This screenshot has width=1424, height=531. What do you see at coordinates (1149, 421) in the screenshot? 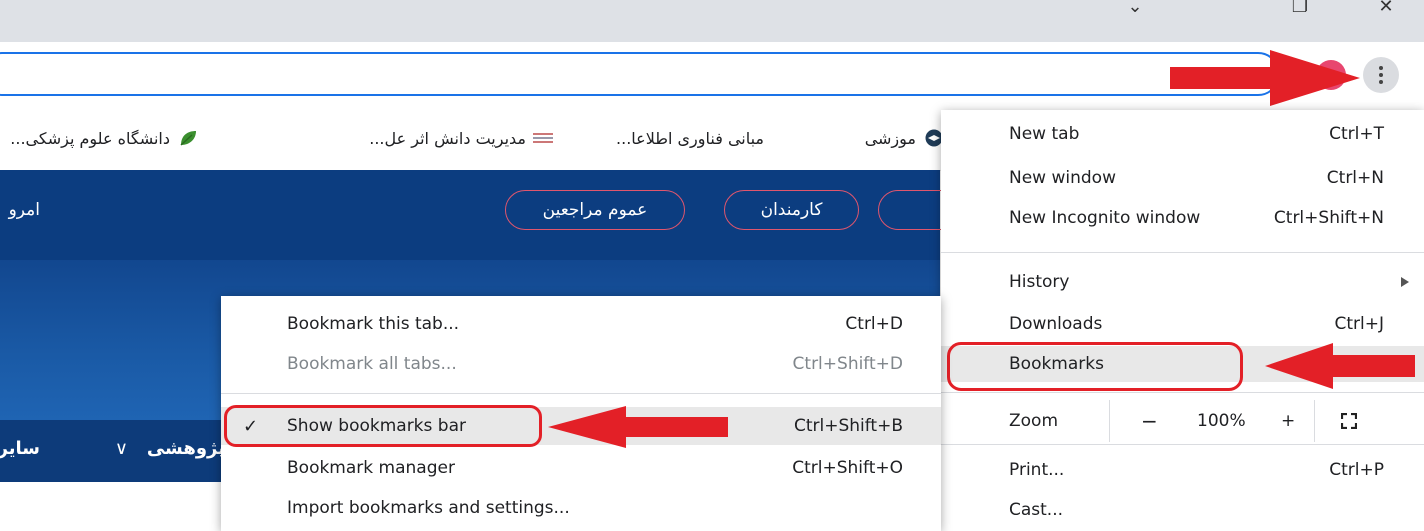
I see `zoom-out-button: −` at bounding box center [1149, 421].